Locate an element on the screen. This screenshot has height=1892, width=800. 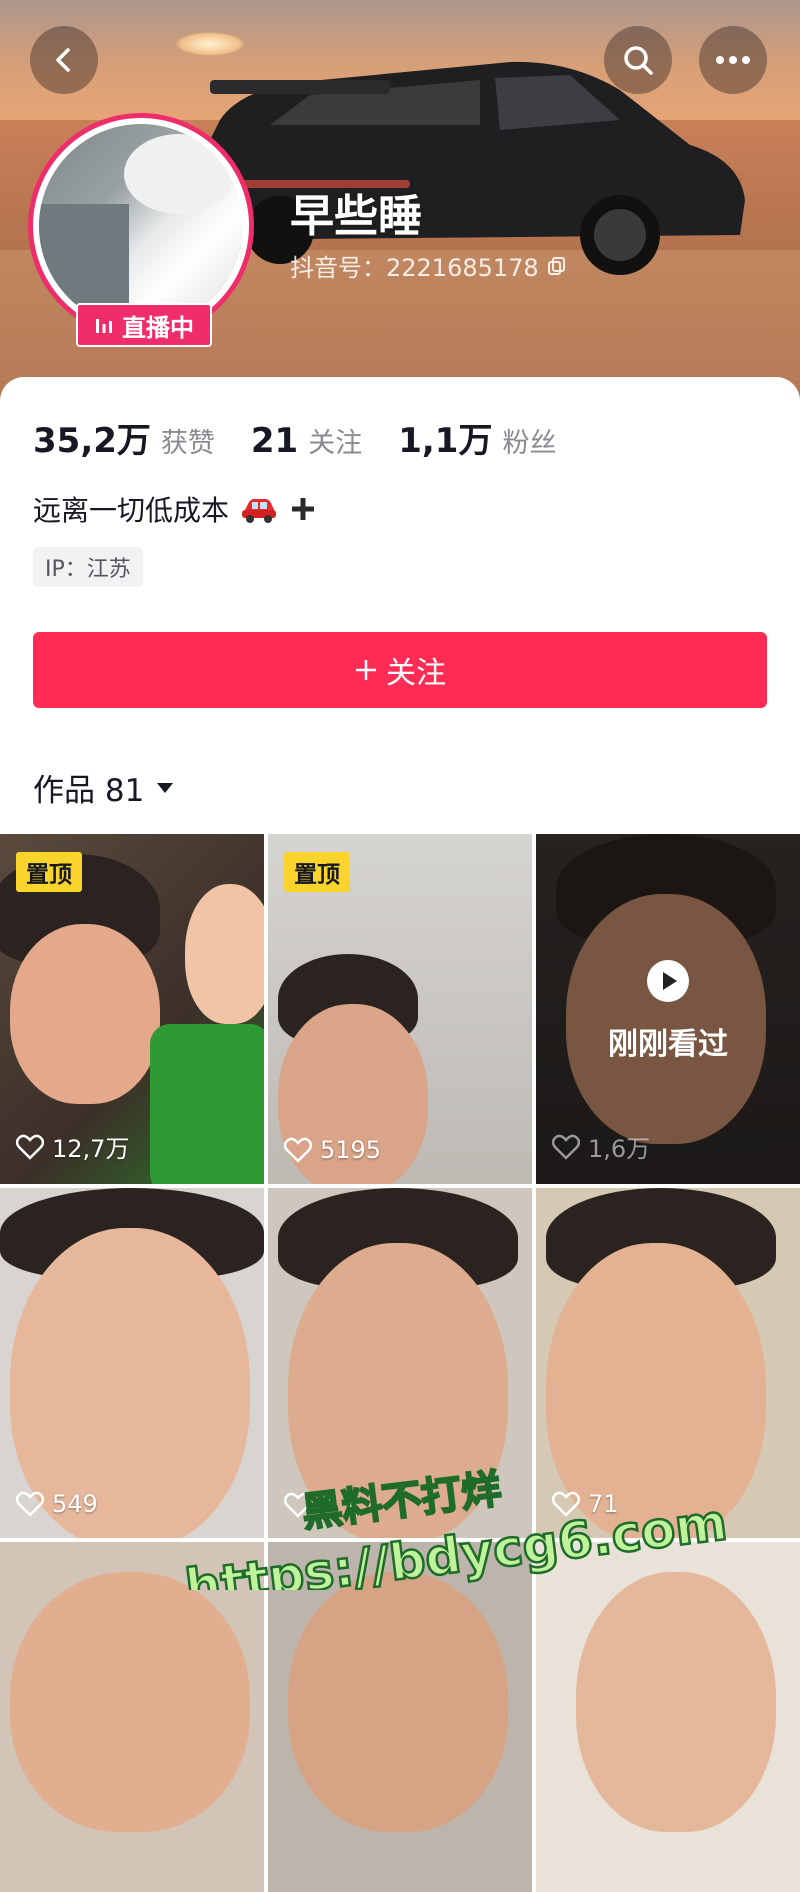
live-bars-icon is located at coordinates (104, 326).